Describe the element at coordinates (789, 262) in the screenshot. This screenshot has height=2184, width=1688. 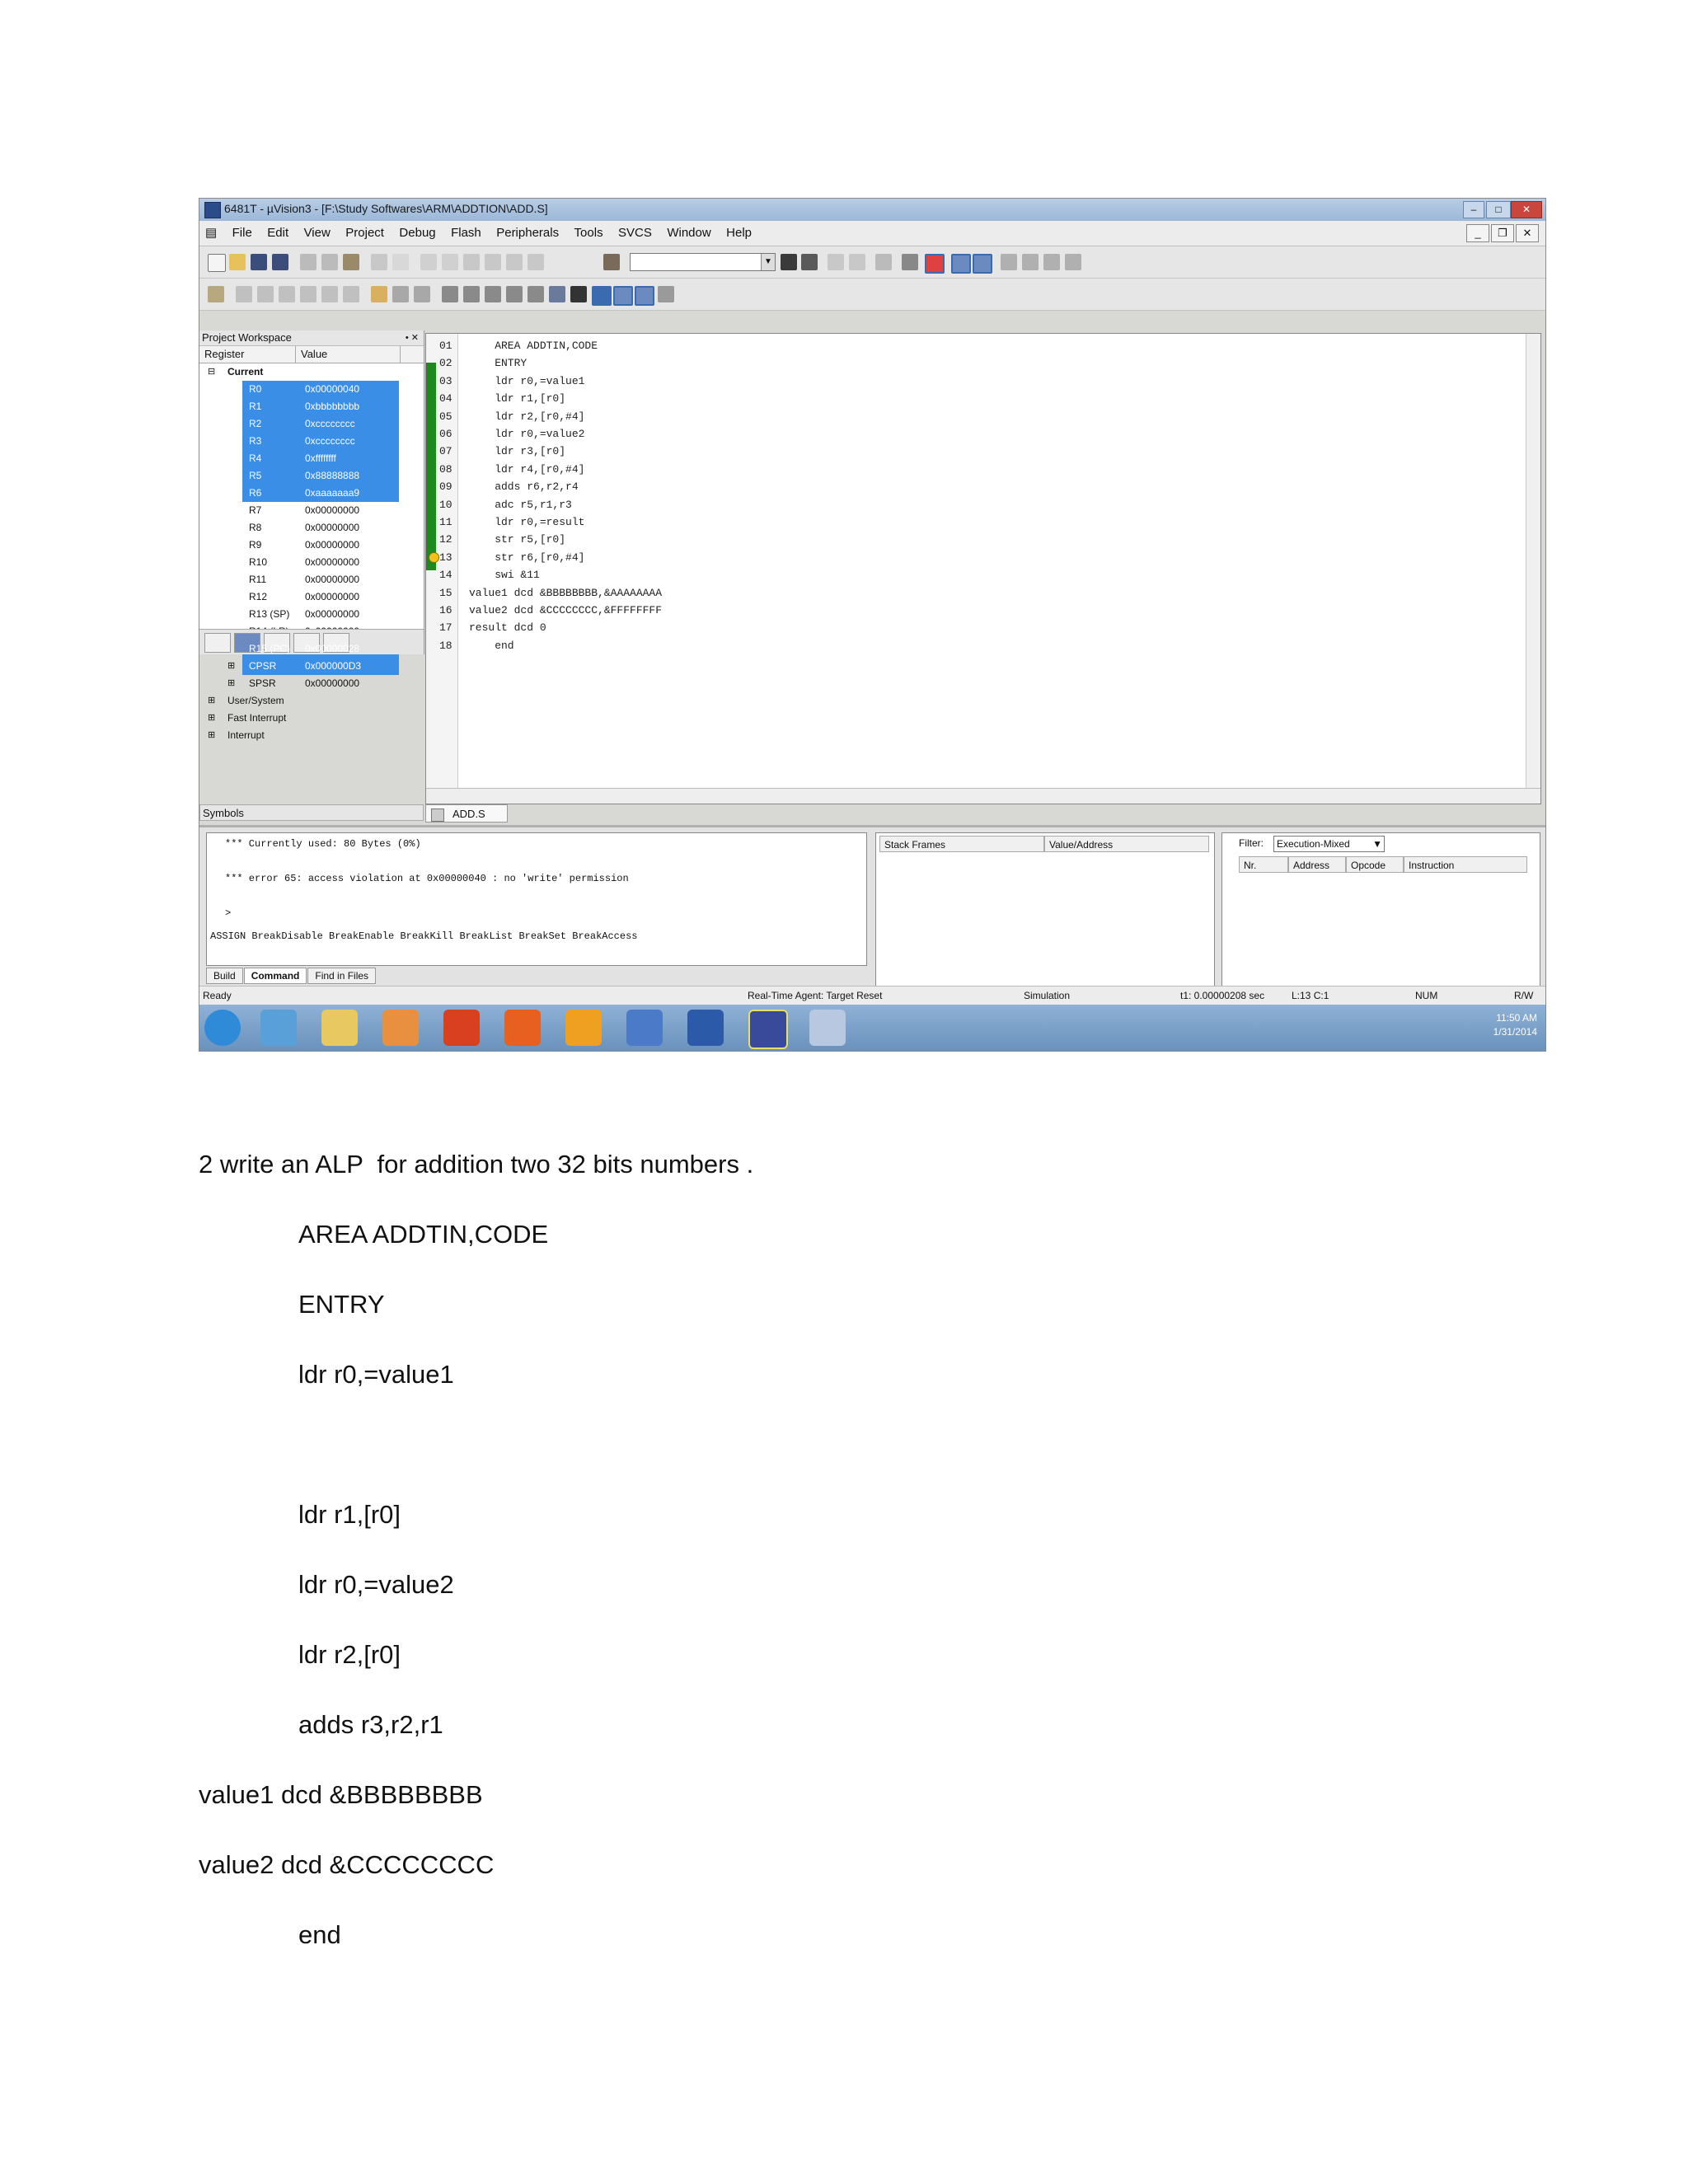
I see `binoculars-icon` at that location.